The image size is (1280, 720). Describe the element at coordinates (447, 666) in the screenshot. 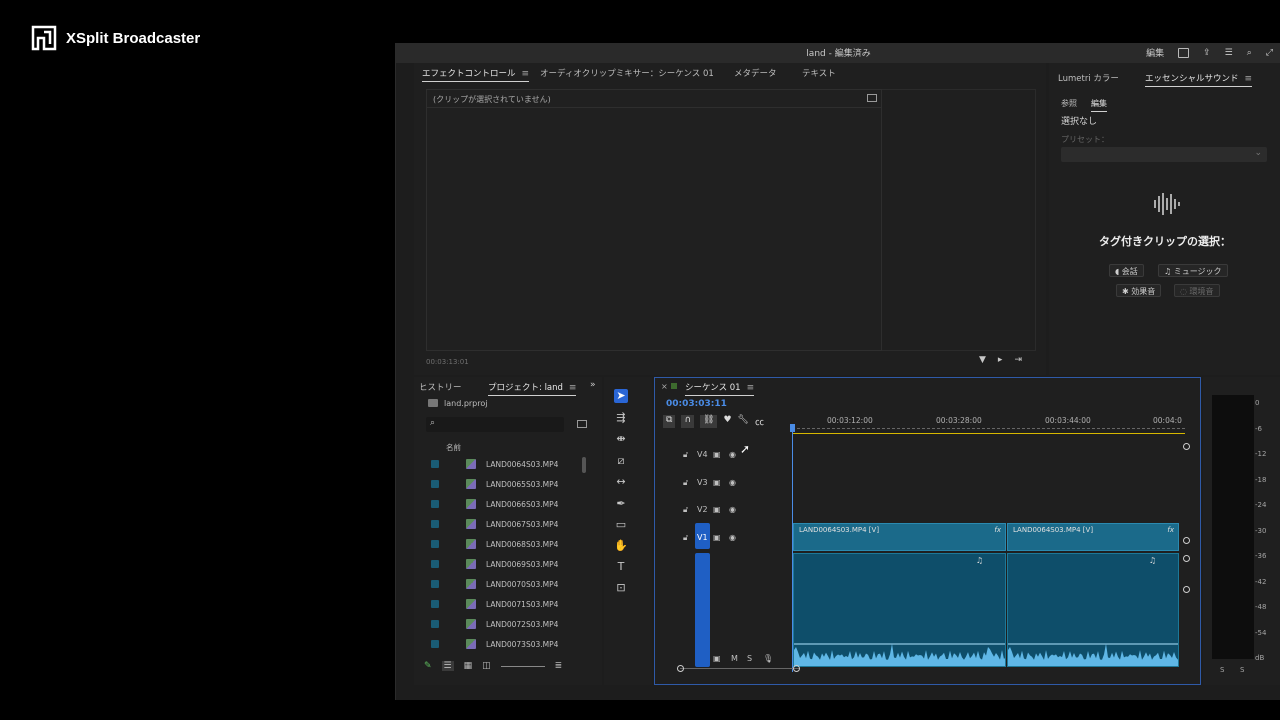

I see `list-view-icon: ☰` at that location.